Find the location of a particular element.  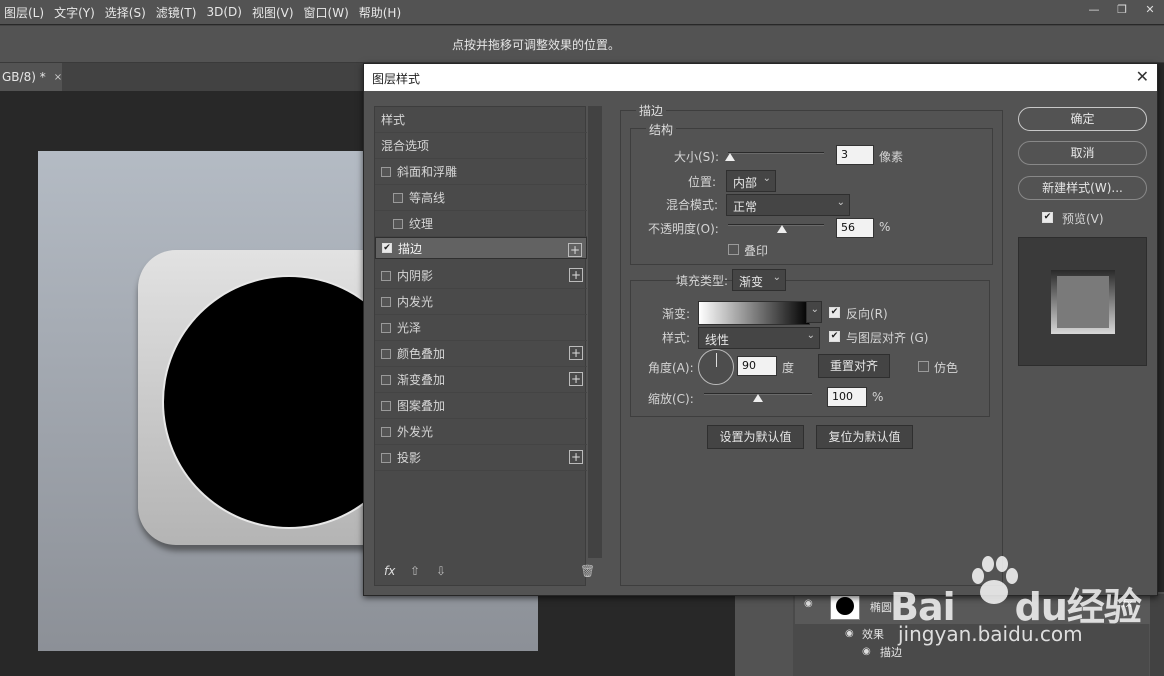

styles-list-scrollbar is located at coordinates (595, 332).